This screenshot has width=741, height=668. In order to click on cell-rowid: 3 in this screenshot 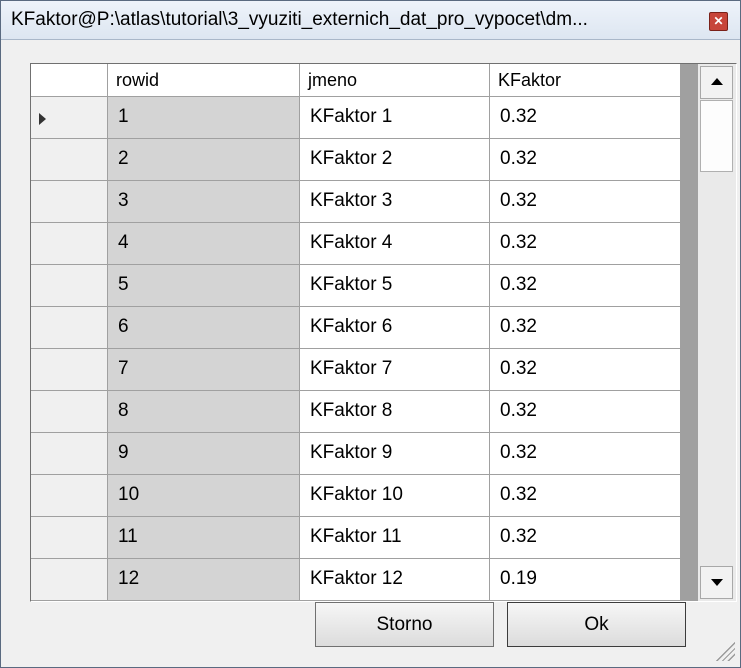, I will do `click(204, 202)`.